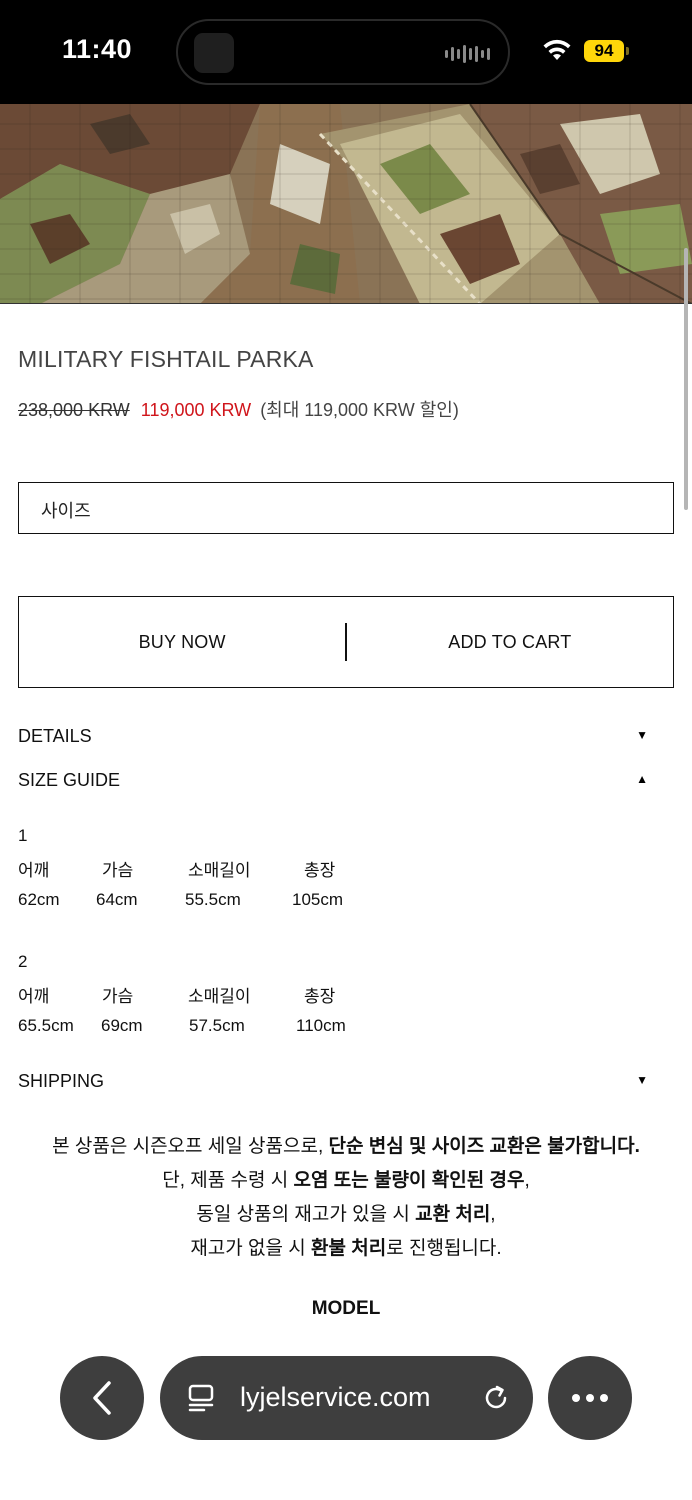  What do you see at coordinates (214, 53) in the screenshot?
I see `app-thumbnail-icon` at bounding box center [214, 53].